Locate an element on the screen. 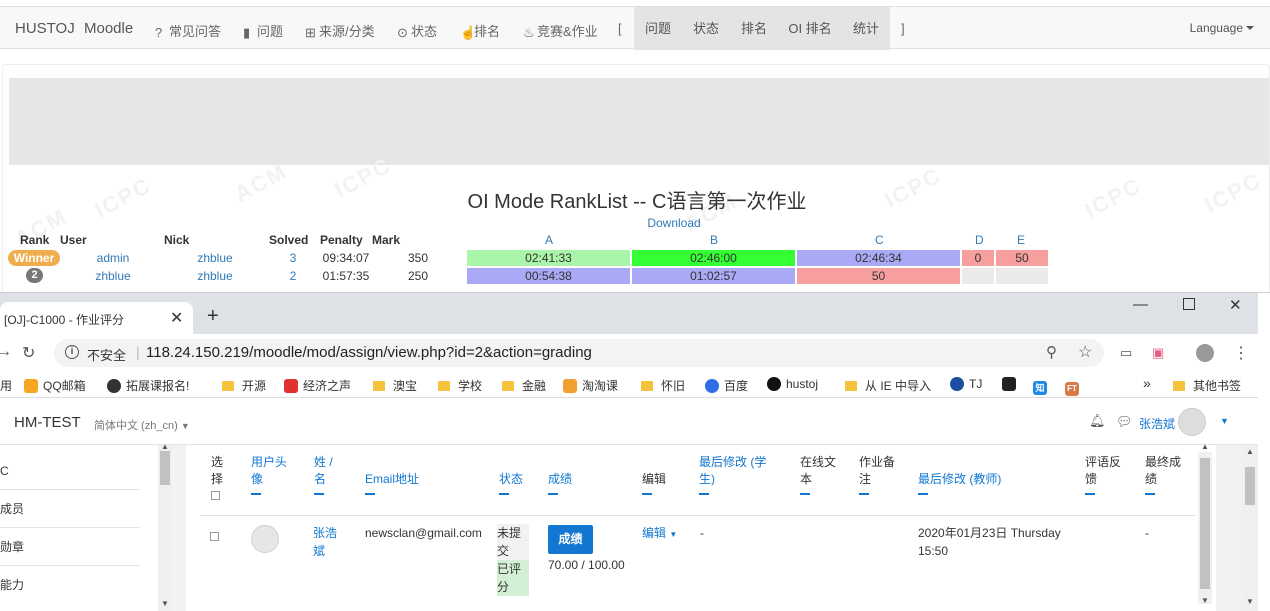 The image size is (1270, 611). nav-source: ⊞ 来源/分类 is located at coordinates (340, 30).